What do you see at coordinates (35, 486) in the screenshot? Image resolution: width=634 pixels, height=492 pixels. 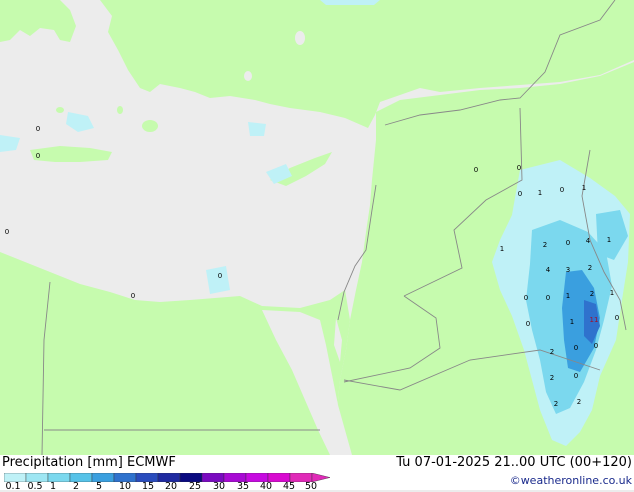 I see `legend-tick-label: 0.5` at bounding box center [35, 486].